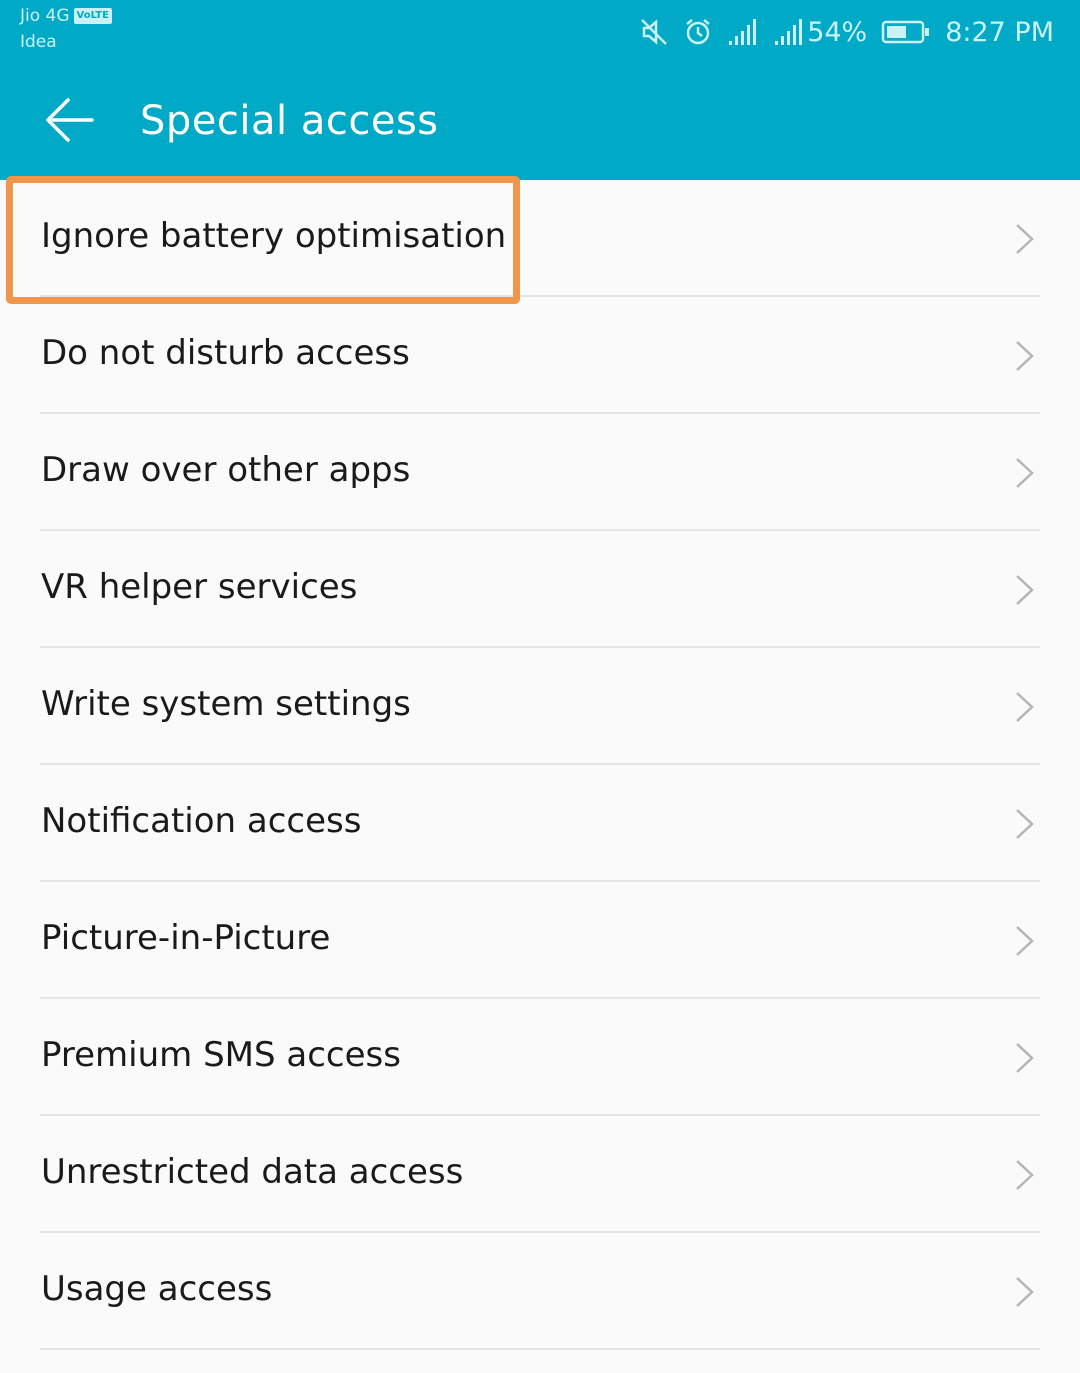 The width and height of the screenshot is (1080, 1373). What do you see at coordinates (274, 236) in the screenshot?
I see `list-item-label: Ignore battery optimisation` at bounding box center [274, 236].